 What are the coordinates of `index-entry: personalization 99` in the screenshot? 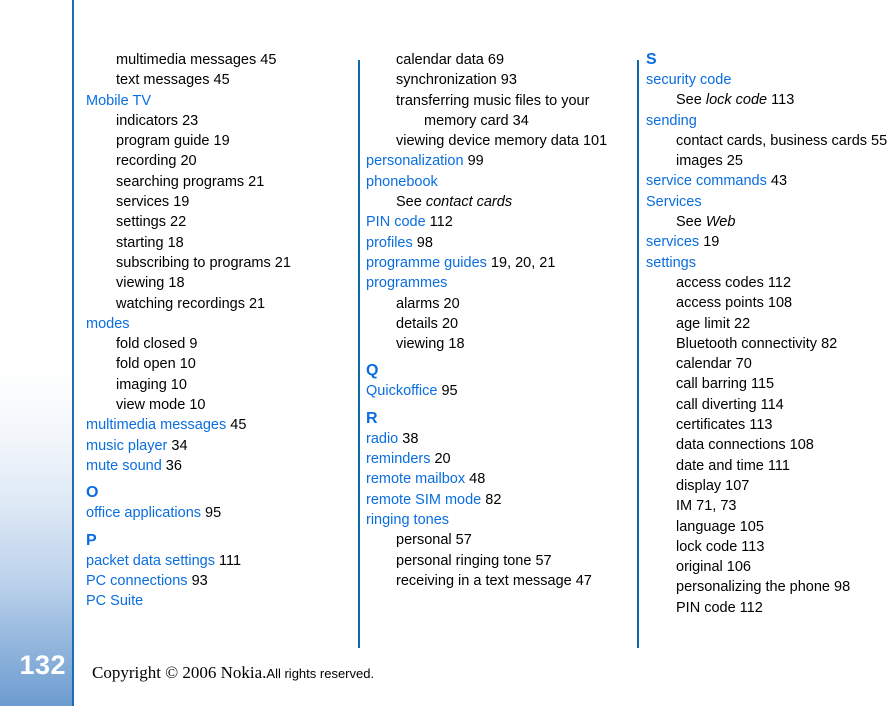 It's located at (497, 161).